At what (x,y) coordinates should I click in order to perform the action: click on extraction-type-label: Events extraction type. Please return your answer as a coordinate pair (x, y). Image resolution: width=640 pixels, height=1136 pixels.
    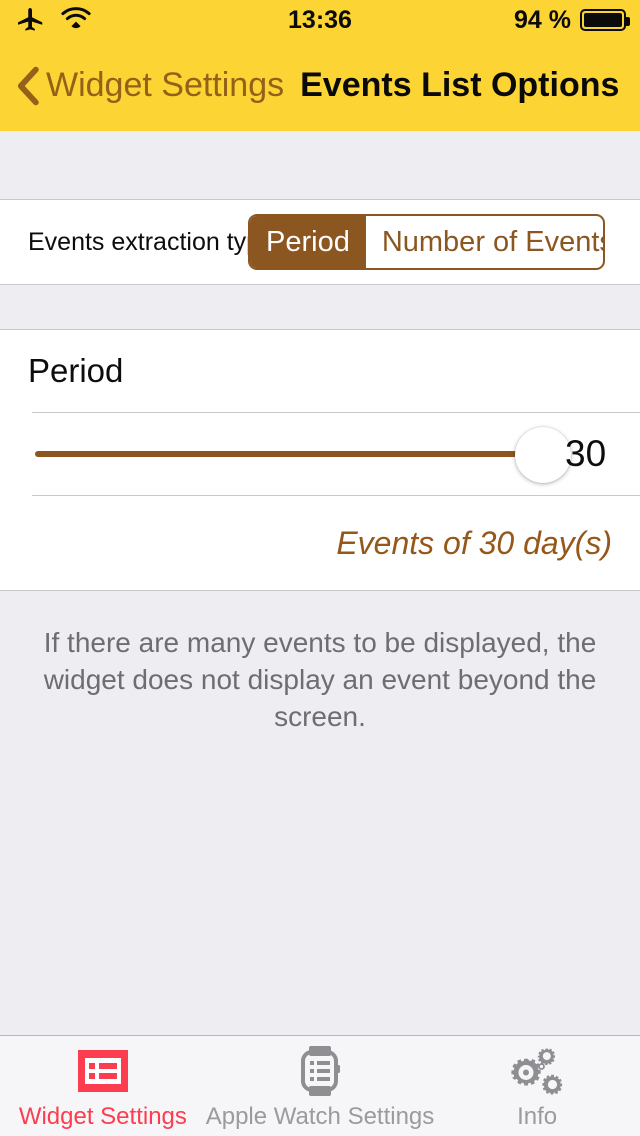
    Looking at the image, I should click on (151, 241).